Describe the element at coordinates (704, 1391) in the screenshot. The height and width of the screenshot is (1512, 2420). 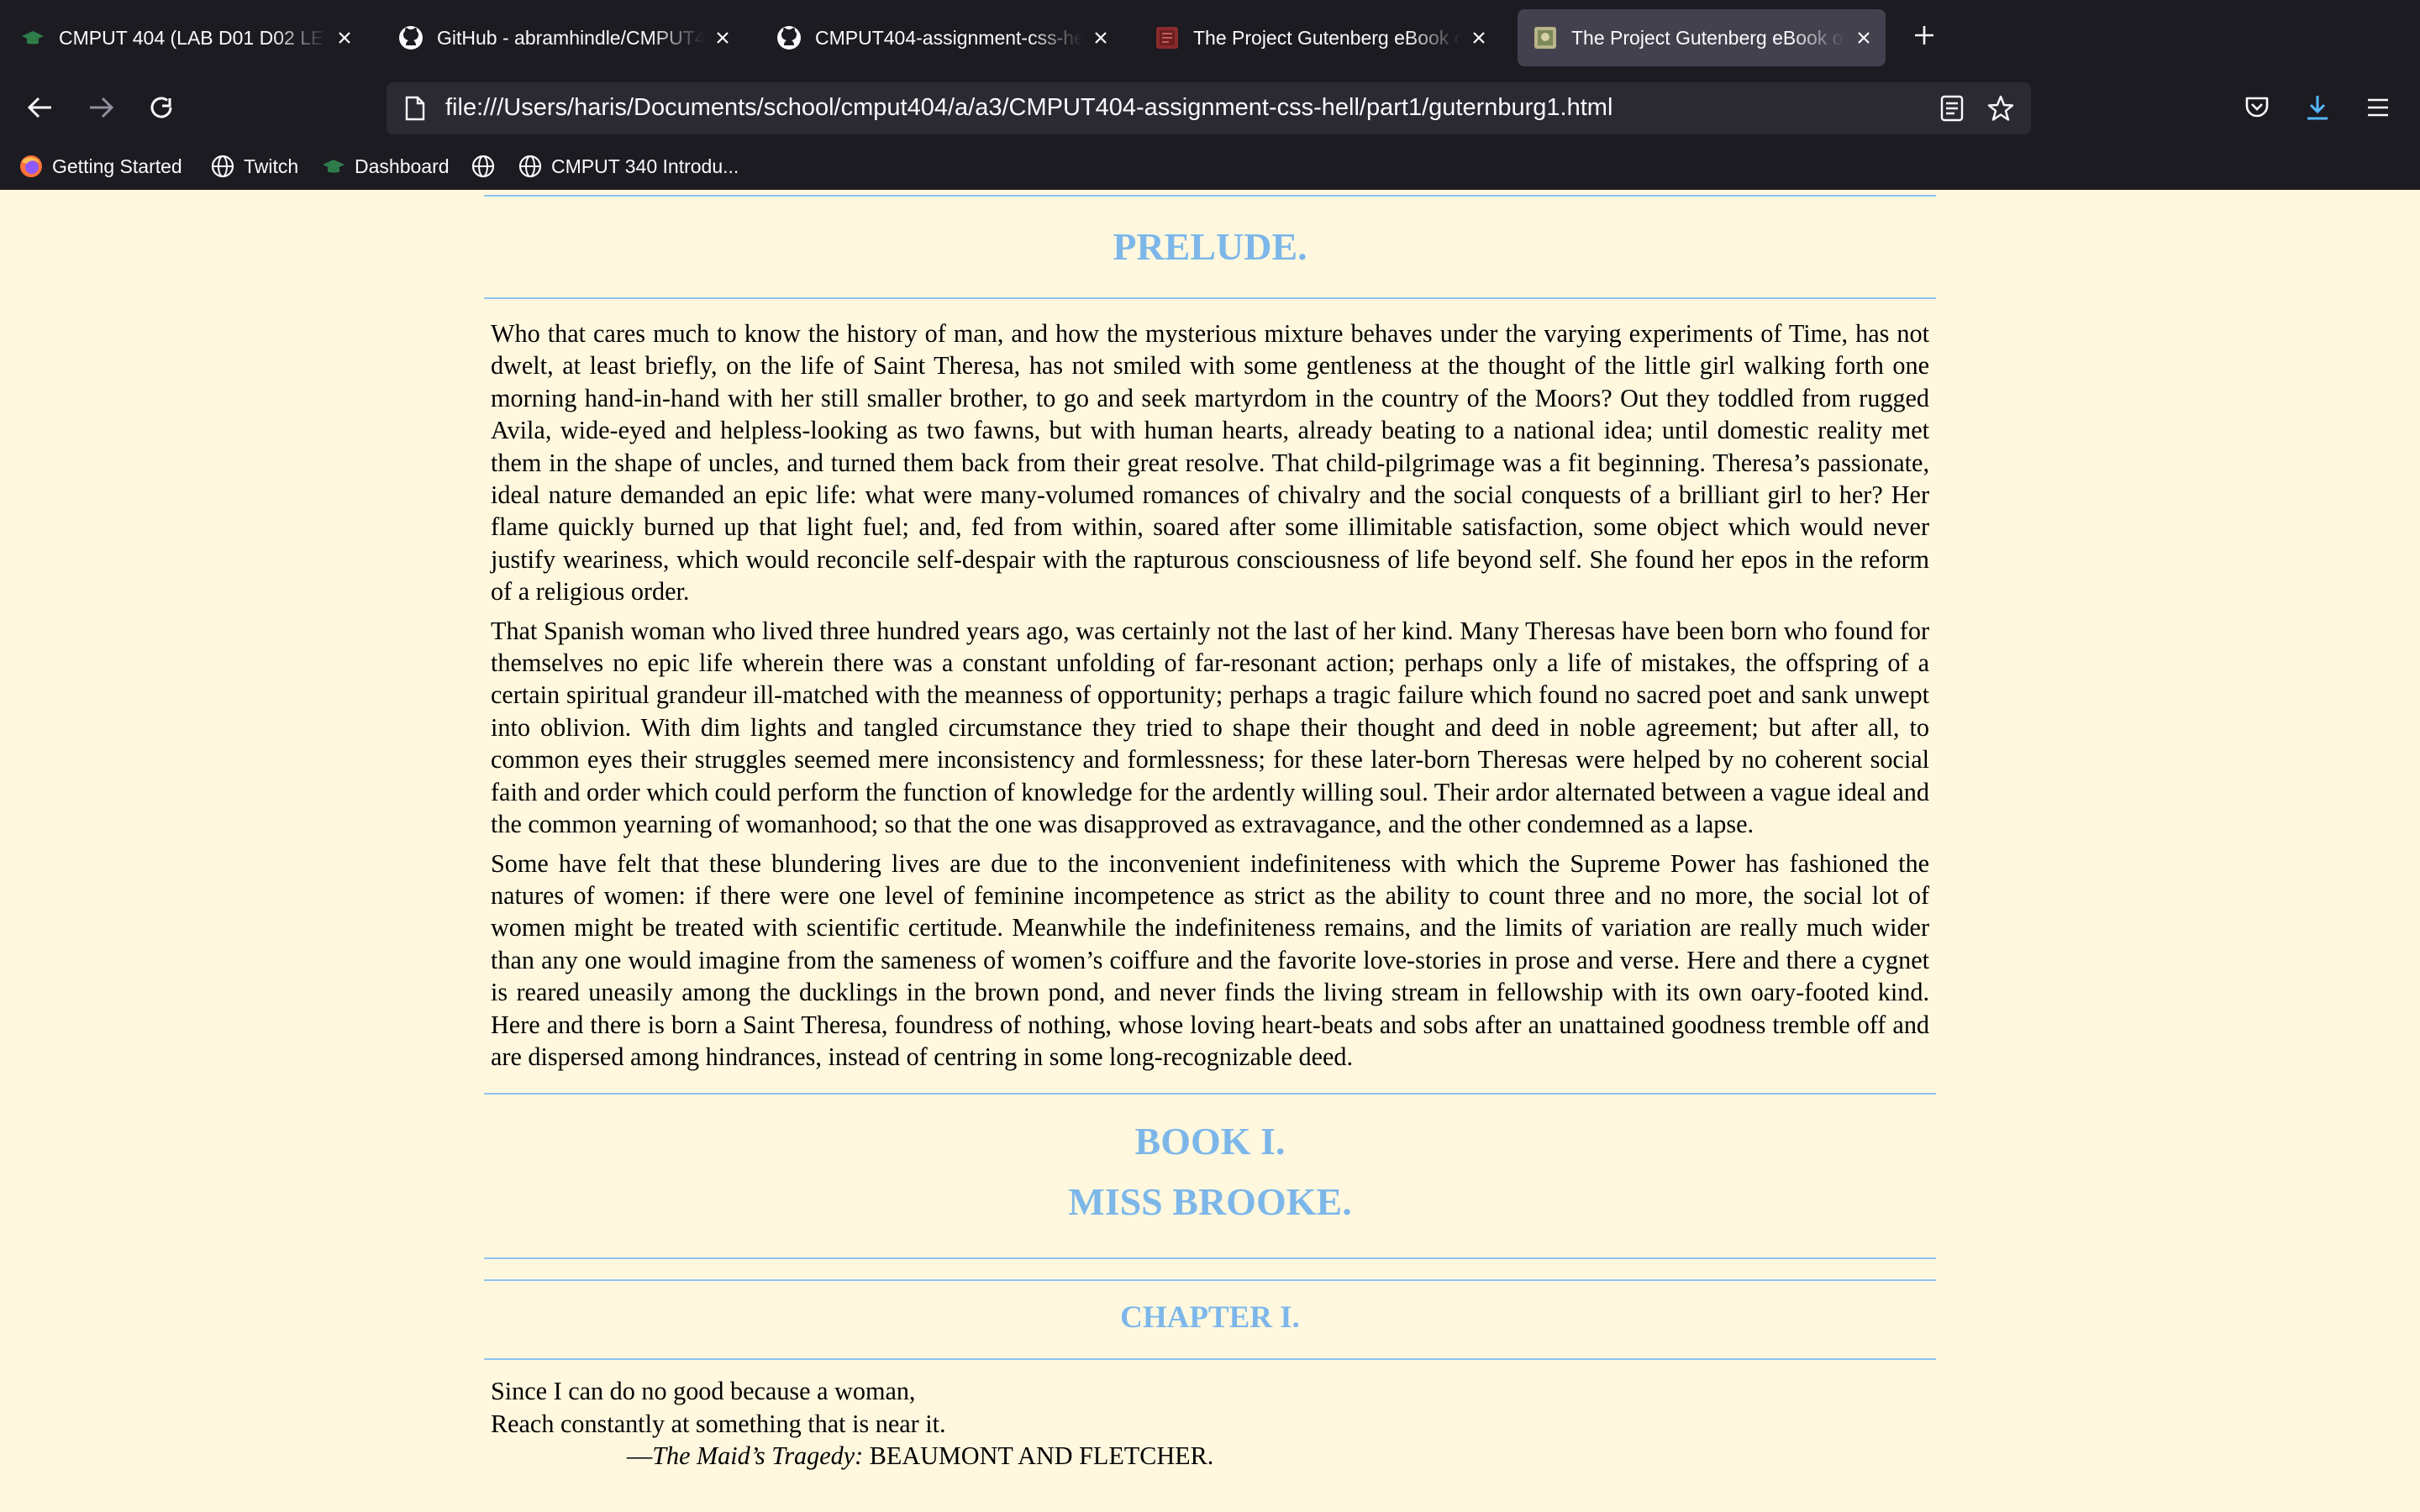
I see `epigraph-line: Since I can do no good because a woman,` at that location.